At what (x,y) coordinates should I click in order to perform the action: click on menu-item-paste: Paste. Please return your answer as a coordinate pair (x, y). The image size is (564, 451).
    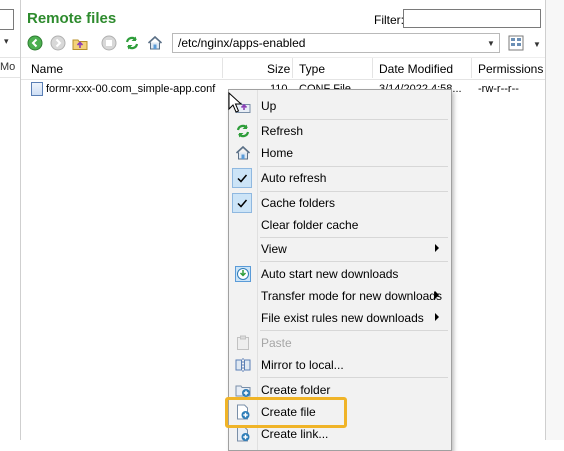
    Looking at the image, I should click on (340, 343).